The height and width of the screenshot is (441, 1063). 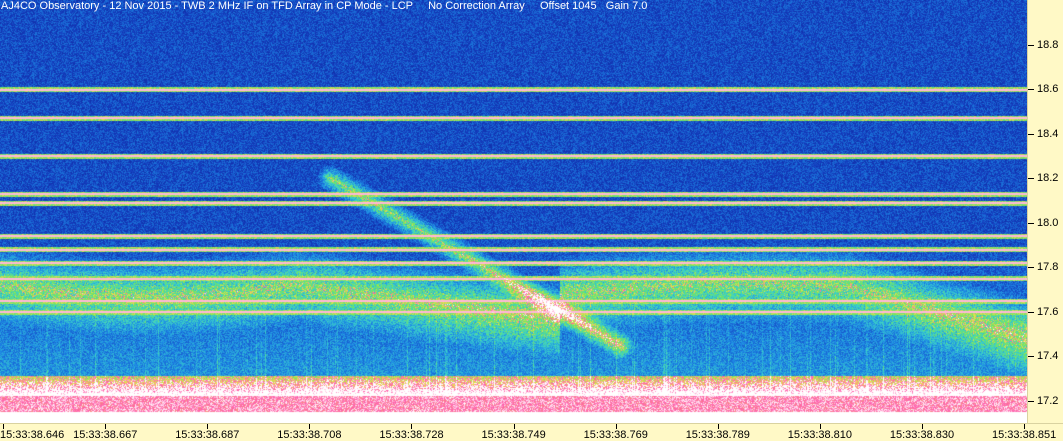 What do you see at coordinates (207, 435) in the screenshot?
I see `x-tick-label: 15:33:38.687` at bounding box center [207, 435].